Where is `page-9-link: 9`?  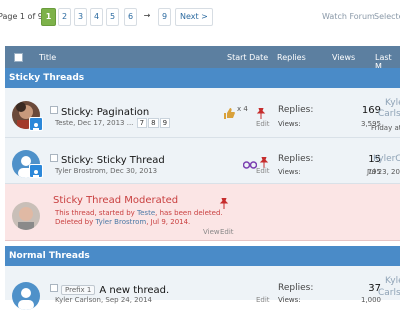 page-9-link: 9 is located at coordinates (164, 17).